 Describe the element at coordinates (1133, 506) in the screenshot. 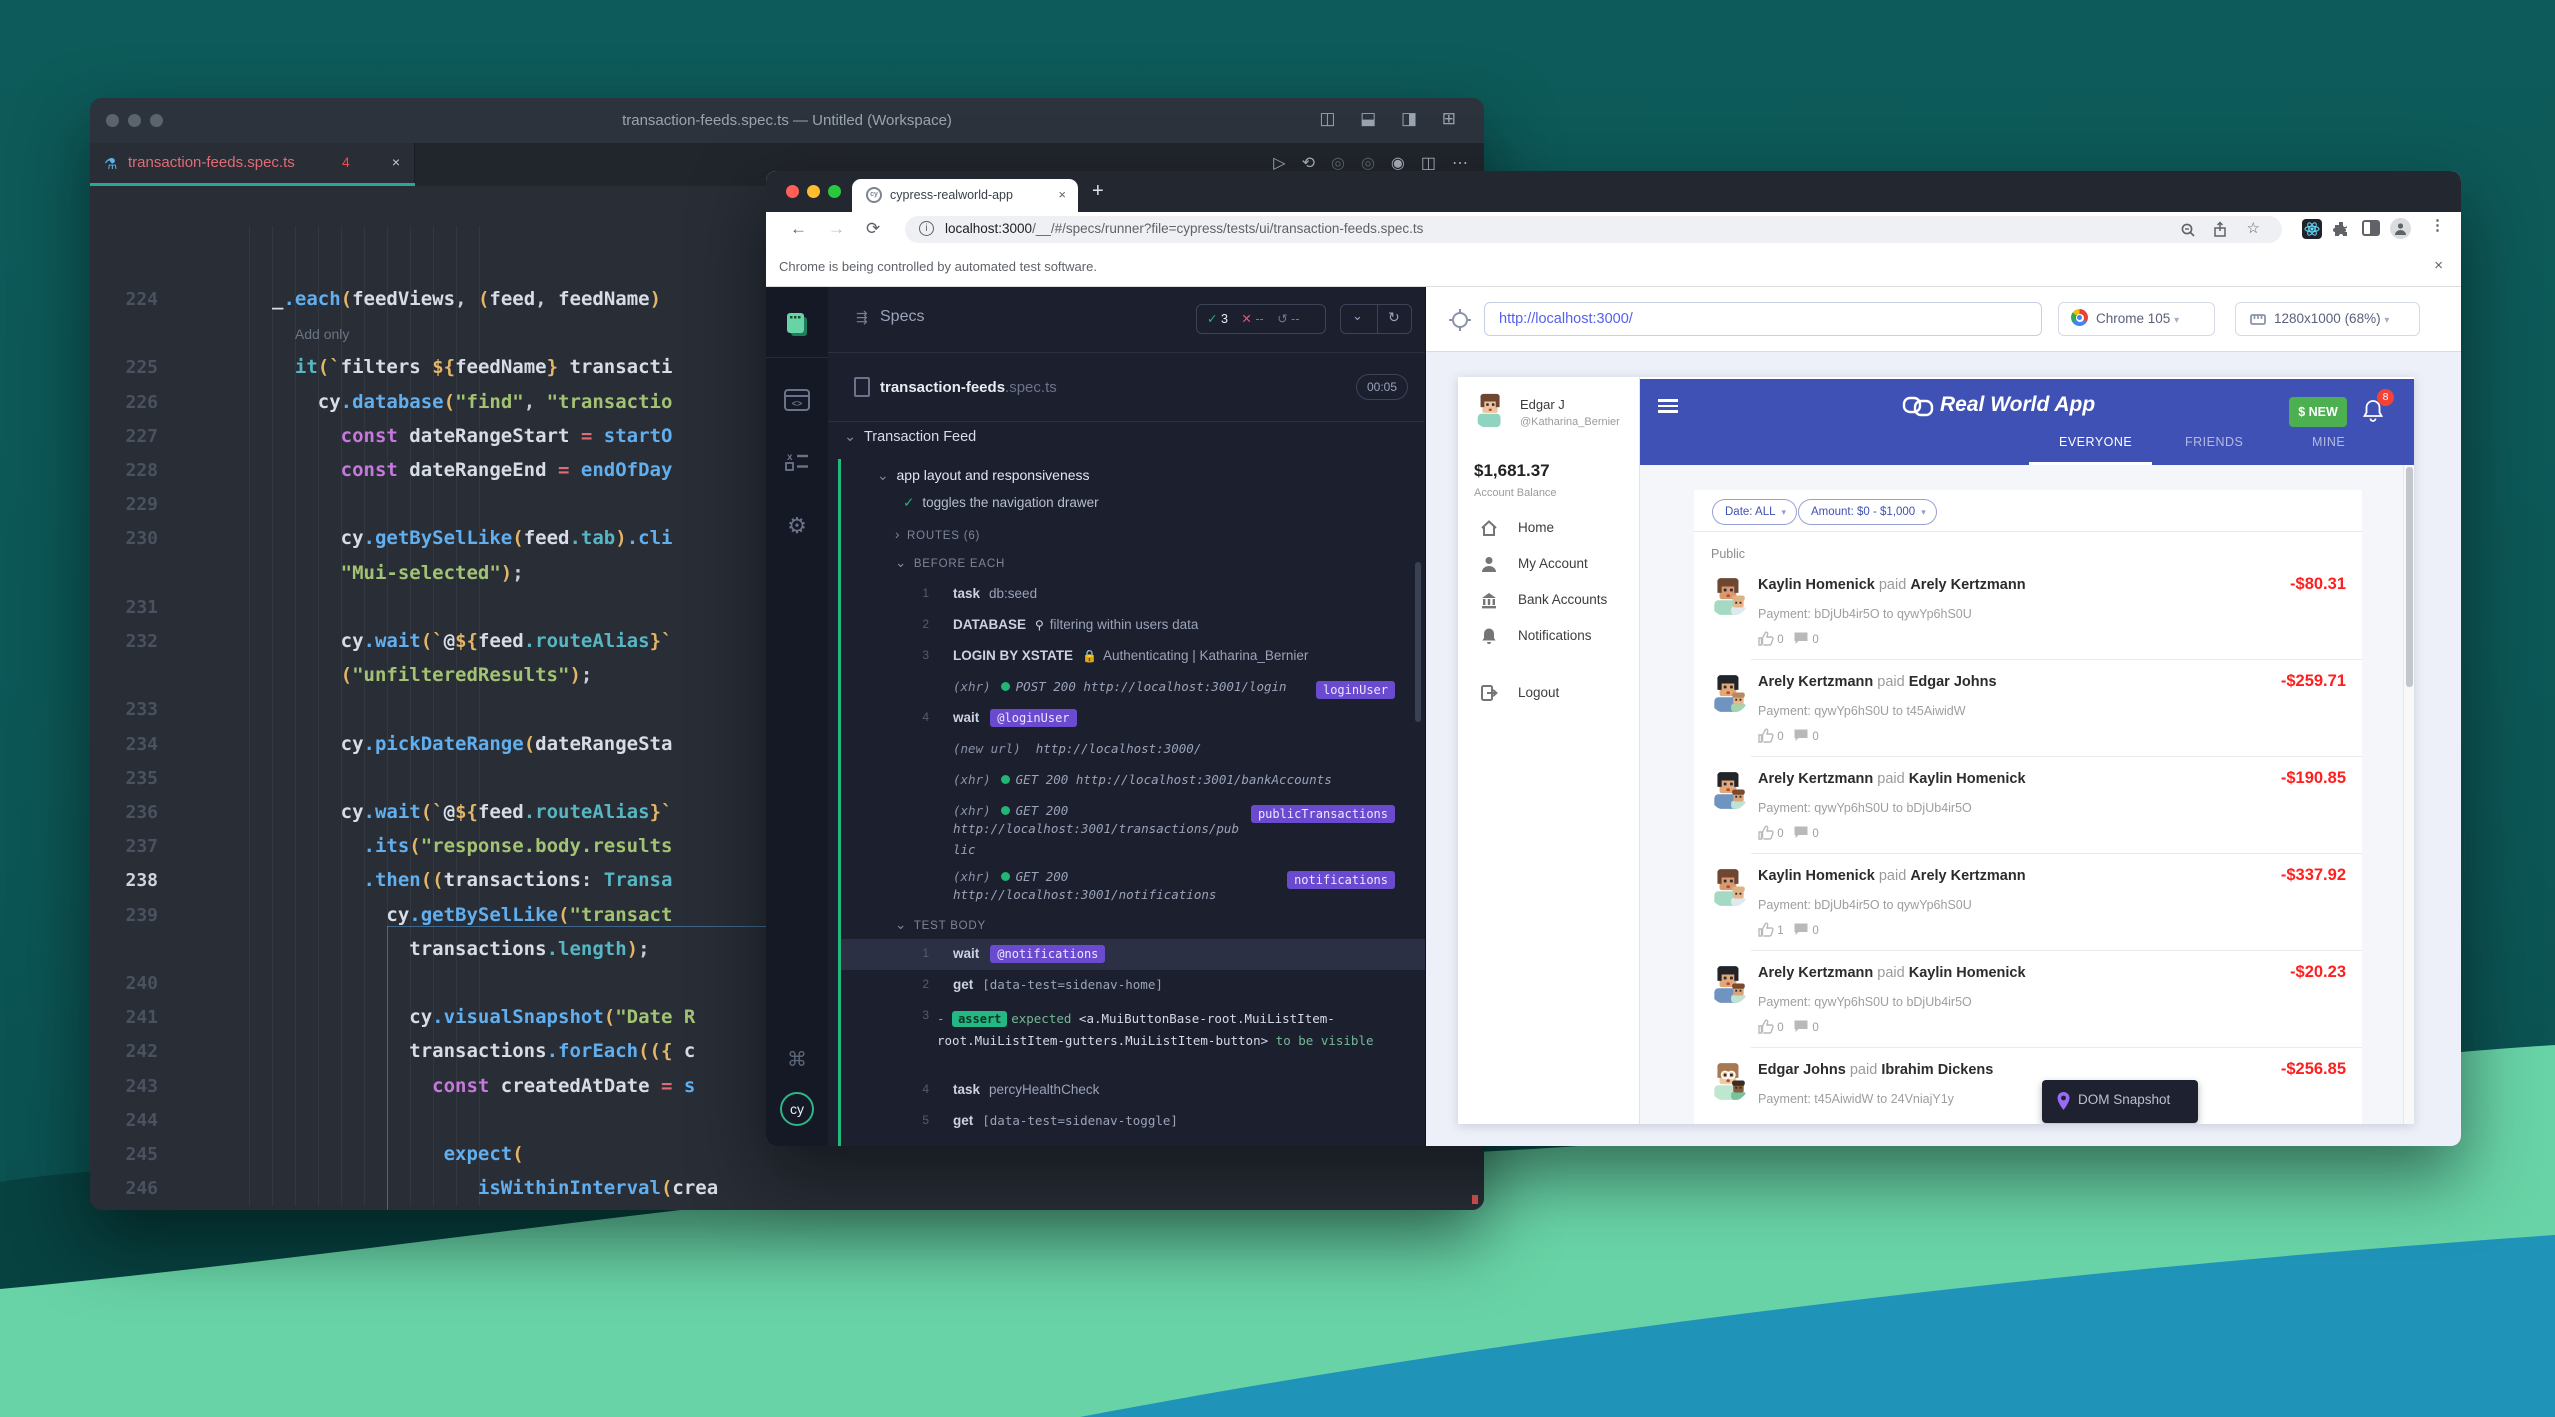

I see `test-toggles-navigation-drawer: ✓ toggles the navigation drawer` at that location.